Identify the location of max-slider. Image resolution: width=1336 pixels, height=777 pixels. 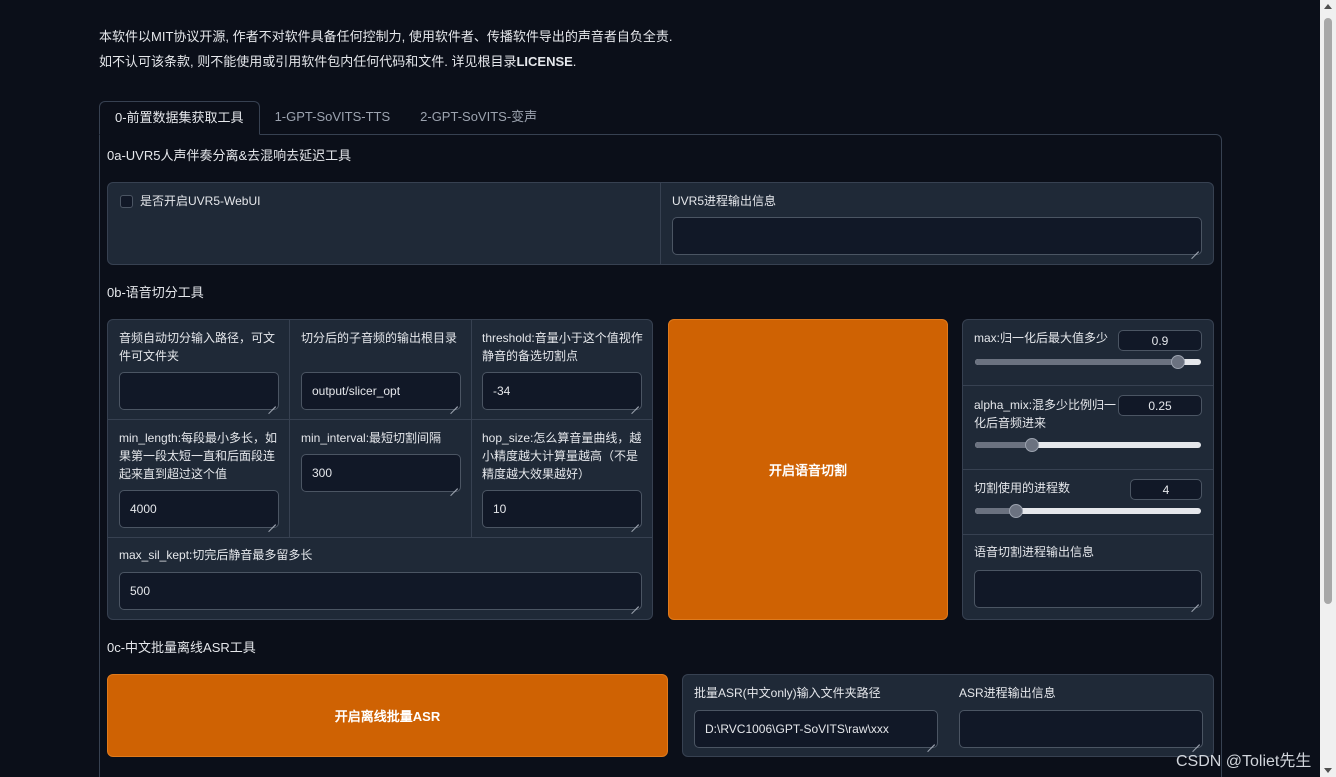
(1088, 362).